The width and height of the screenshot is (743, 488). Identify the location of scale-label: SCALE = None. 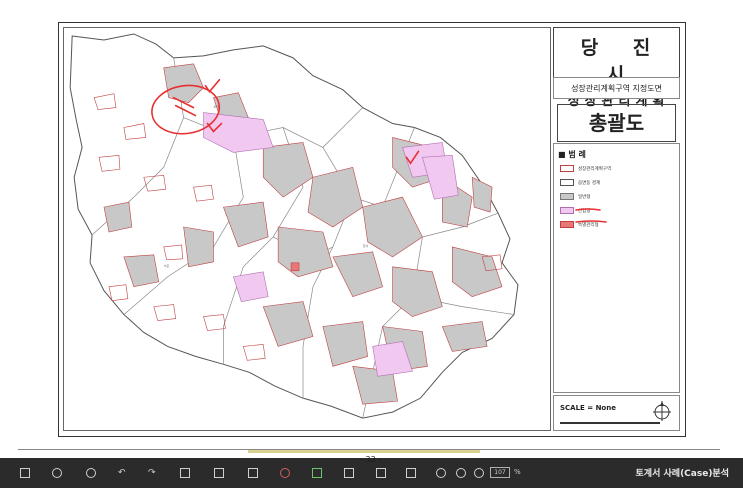
(588, 408).